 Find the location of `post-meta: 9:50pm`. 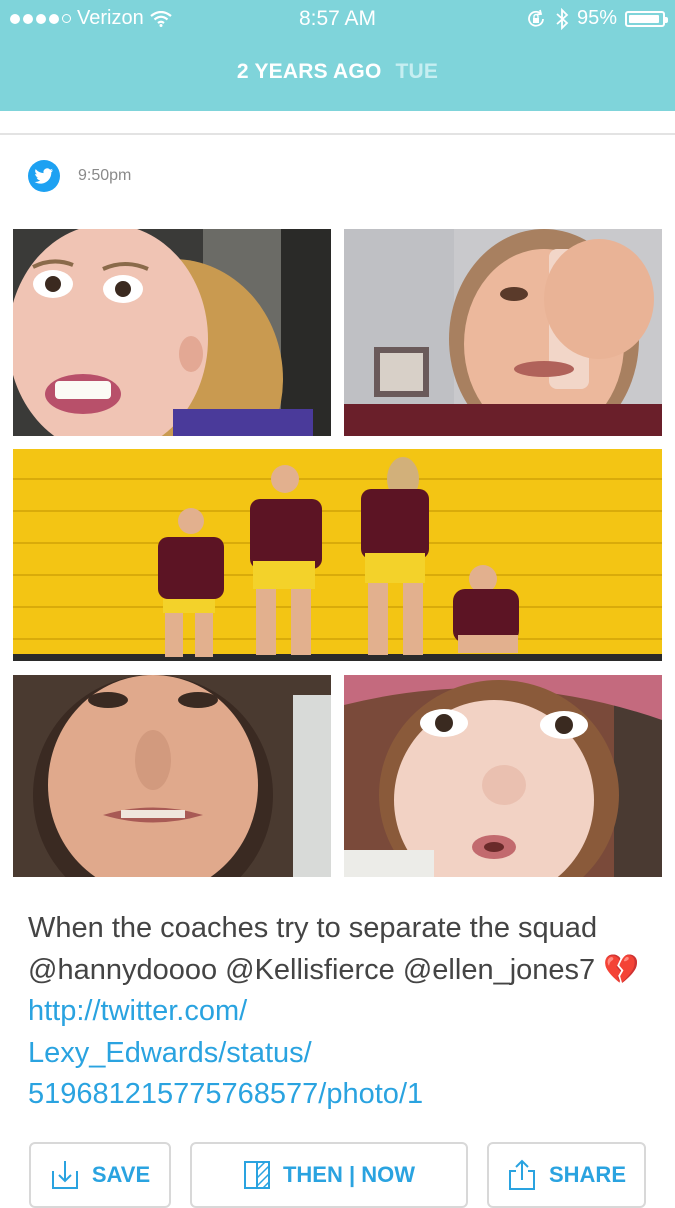

post-meta: 9:50pm is located at coordinates (79, 176).